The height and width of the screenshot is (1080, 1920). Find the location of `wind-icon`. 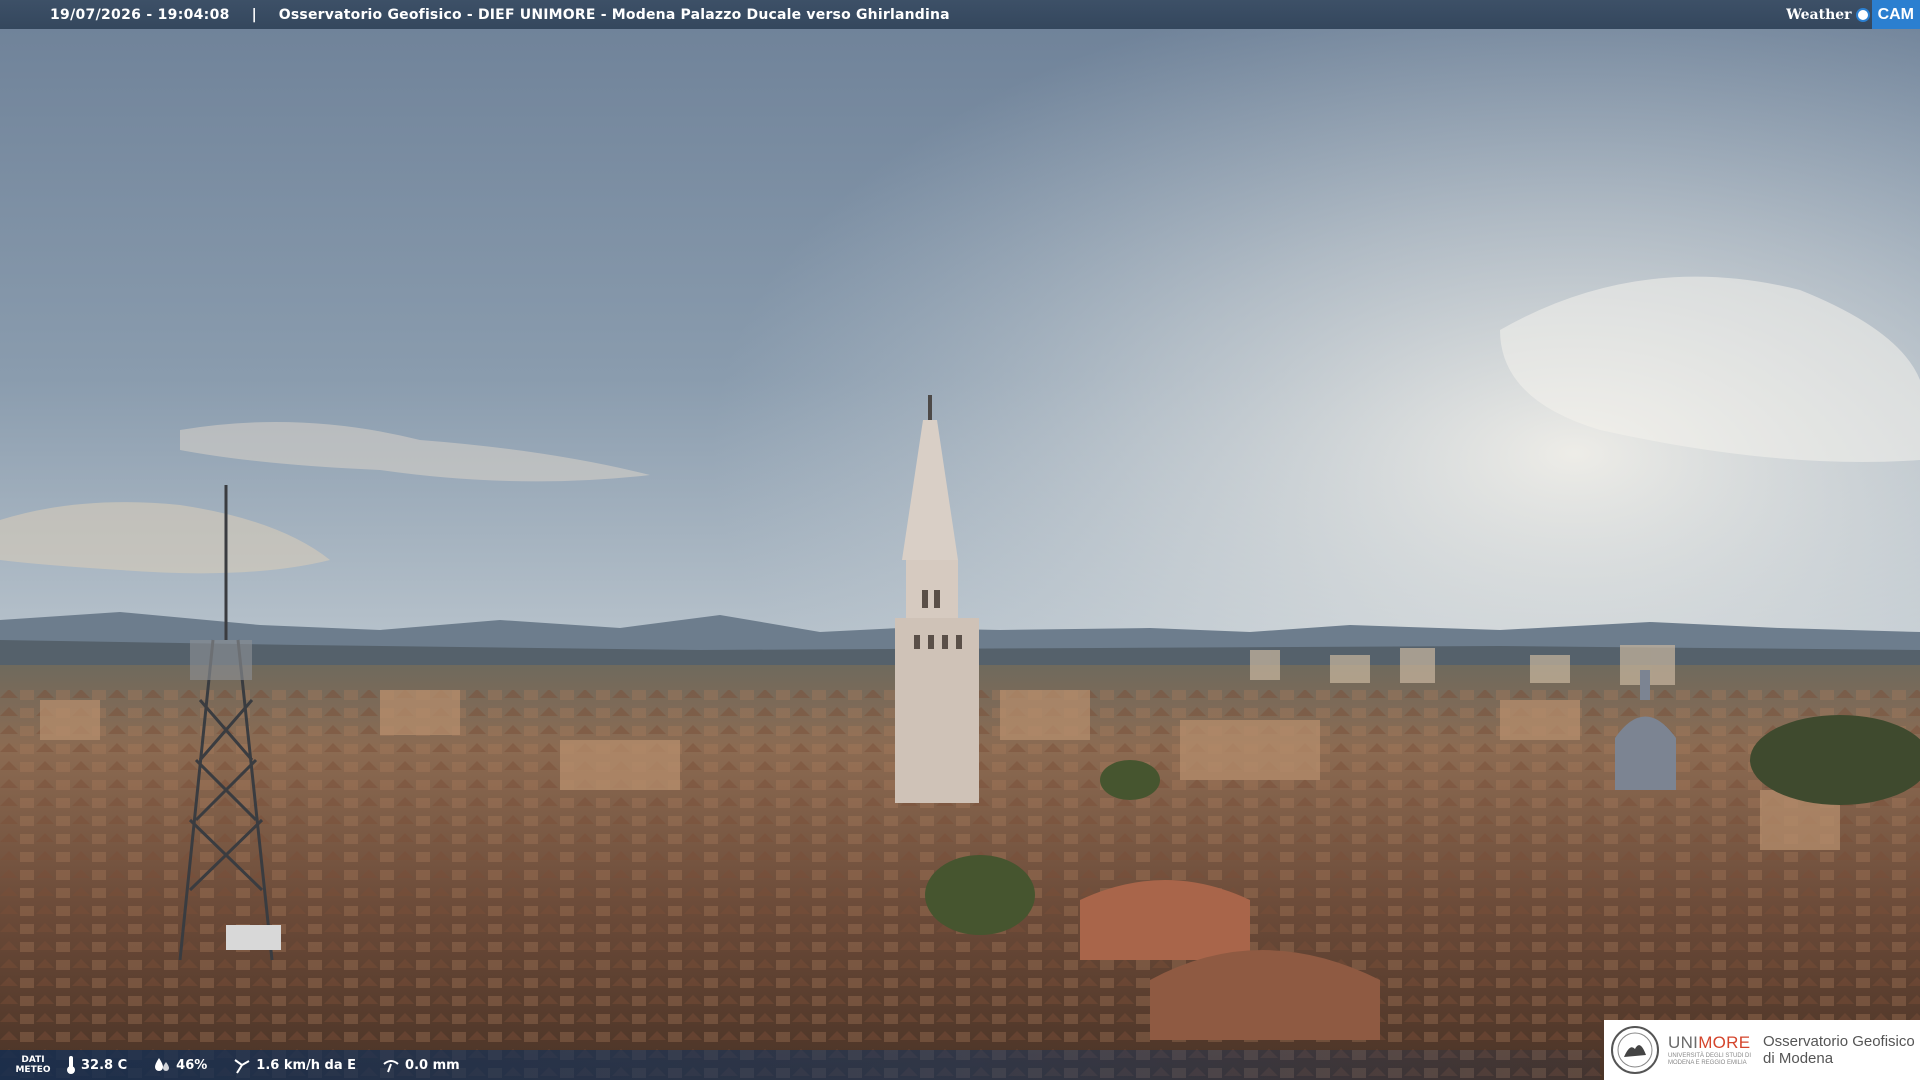

wind-icon is located at coordinates (242, 1066).